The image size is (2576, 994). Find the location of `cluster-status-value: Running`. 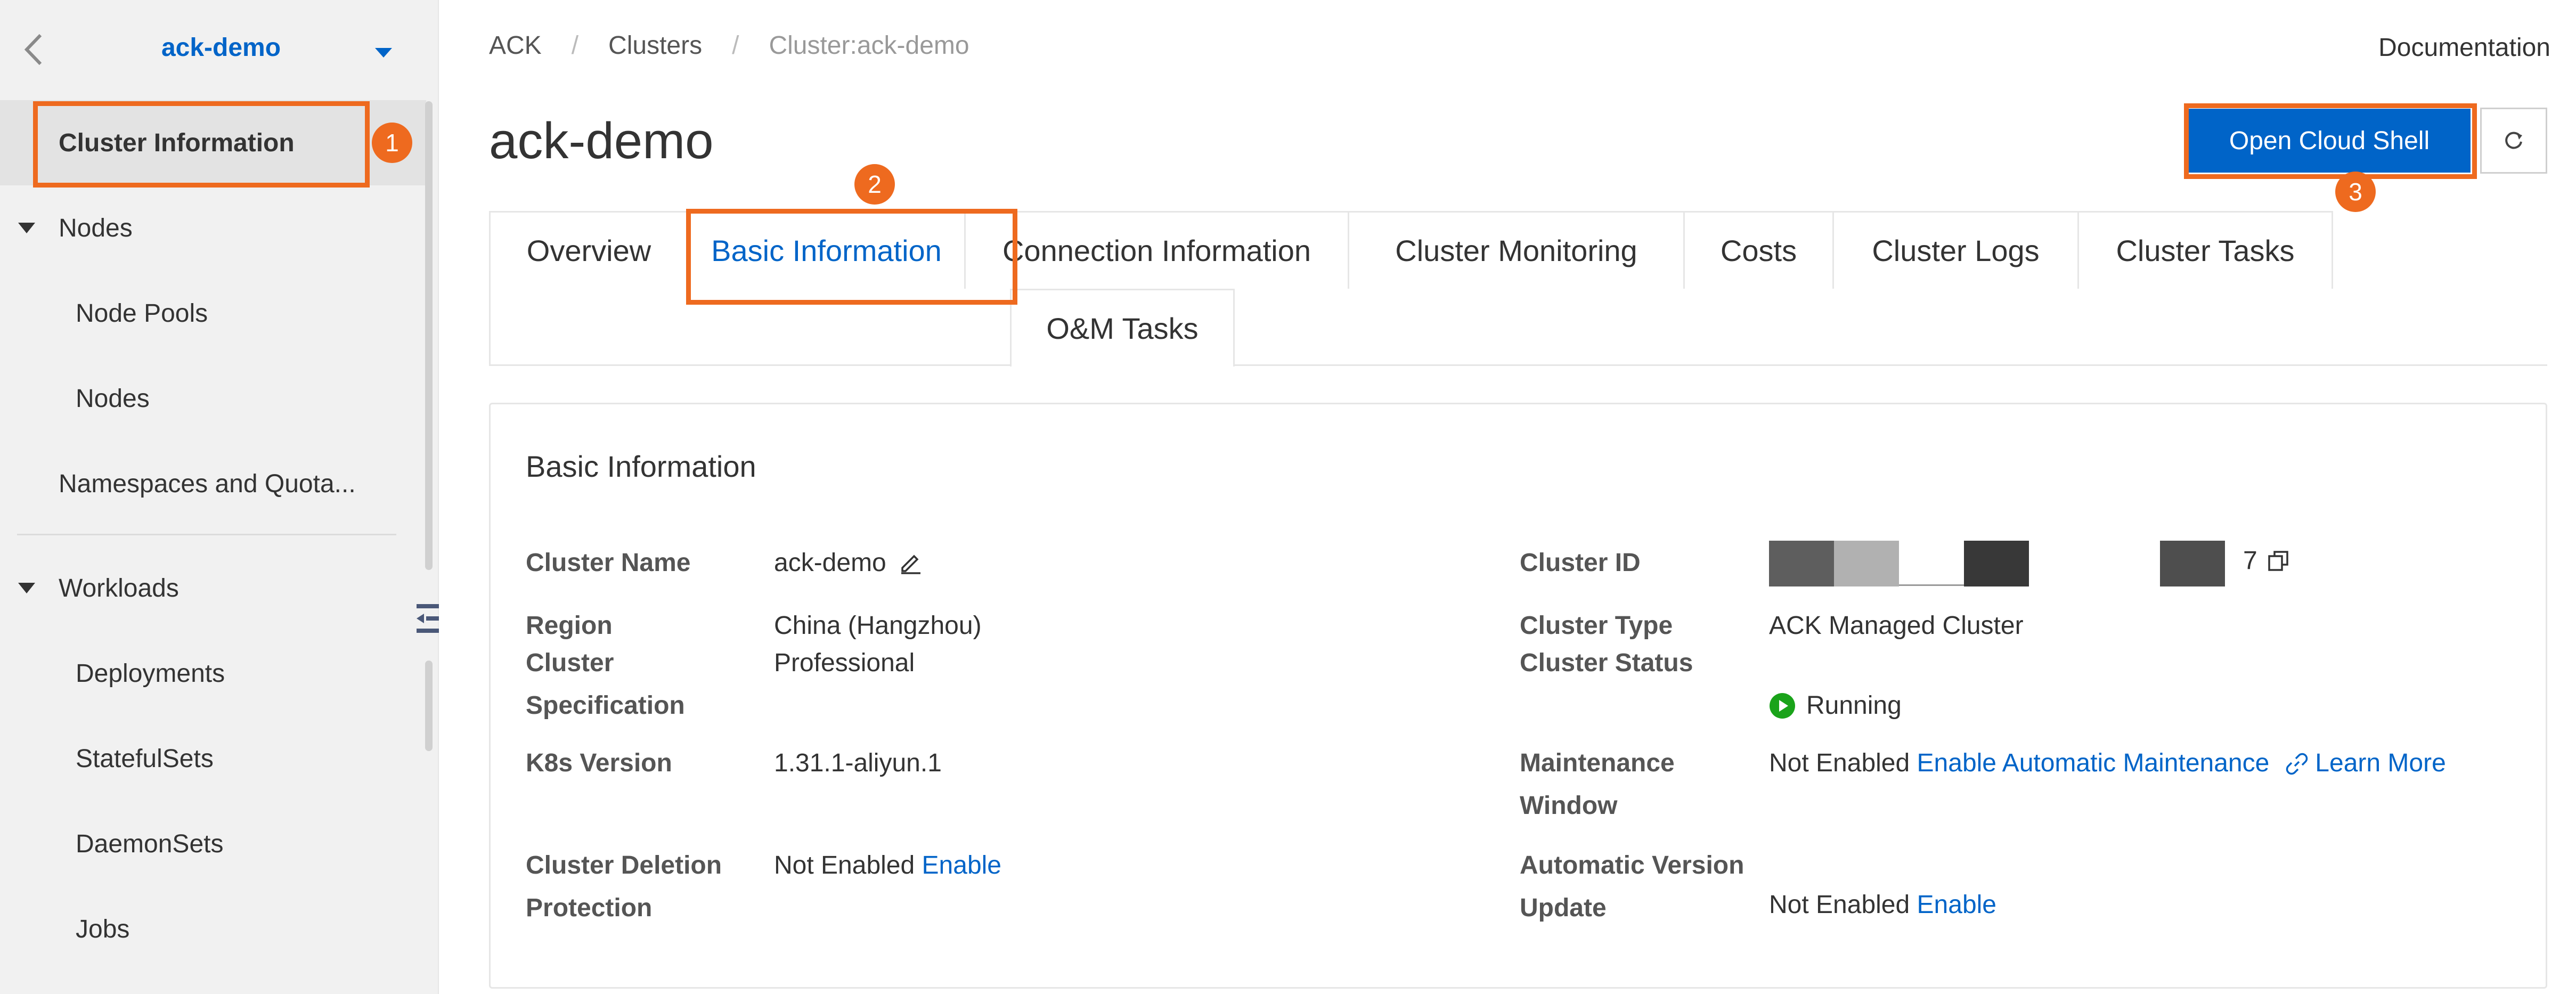

cluster-status-value: Running is located at coordinates (1835, 706).